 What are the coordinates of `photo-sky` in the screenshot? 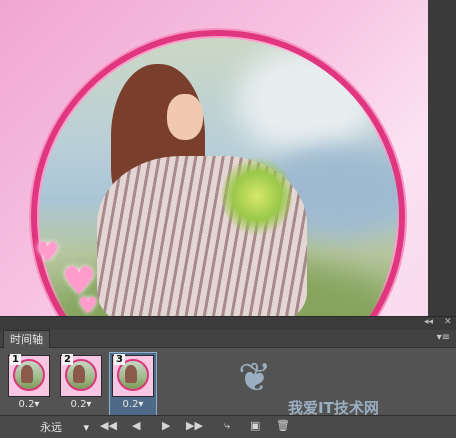 It's located at (307, 101).